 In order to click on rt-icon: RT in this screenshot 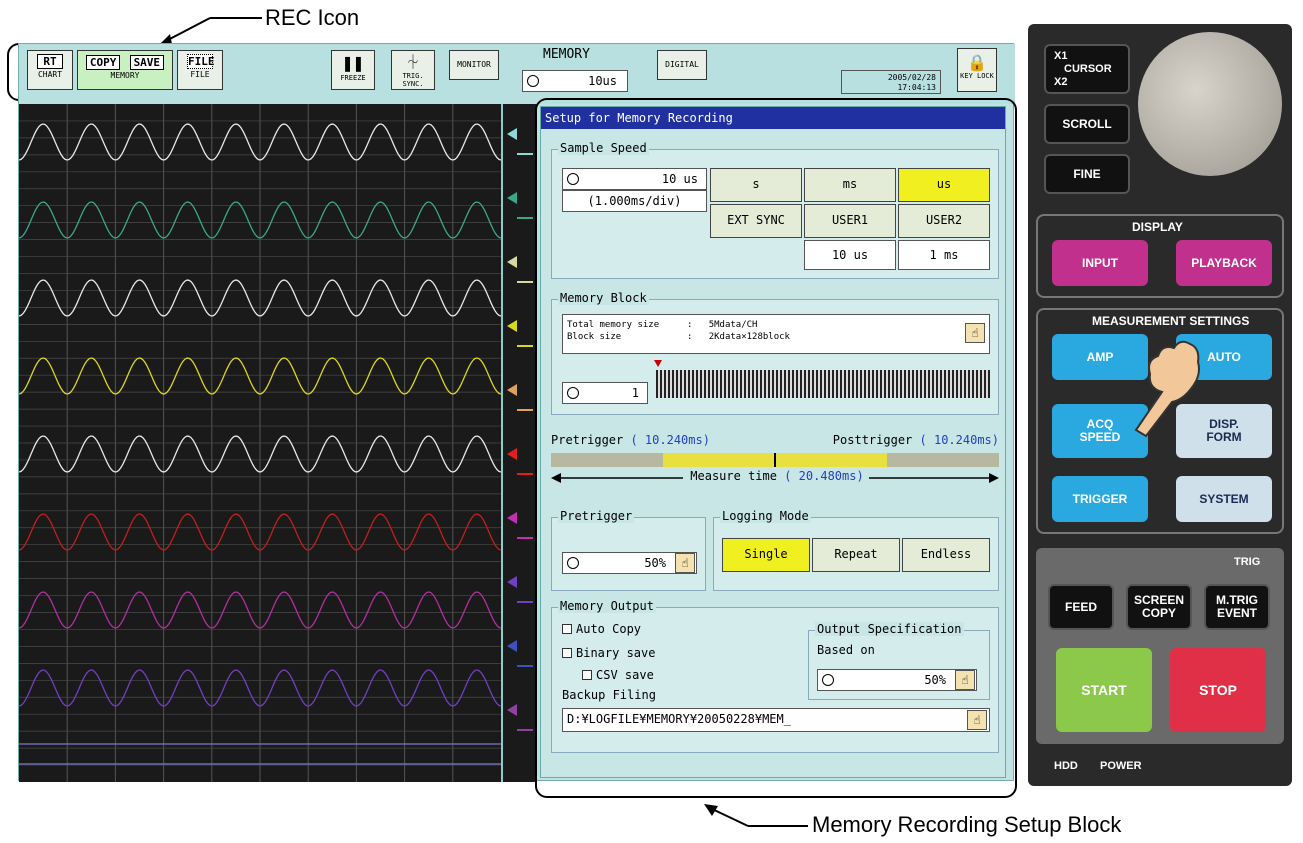, I will do `click(50, 61)`.